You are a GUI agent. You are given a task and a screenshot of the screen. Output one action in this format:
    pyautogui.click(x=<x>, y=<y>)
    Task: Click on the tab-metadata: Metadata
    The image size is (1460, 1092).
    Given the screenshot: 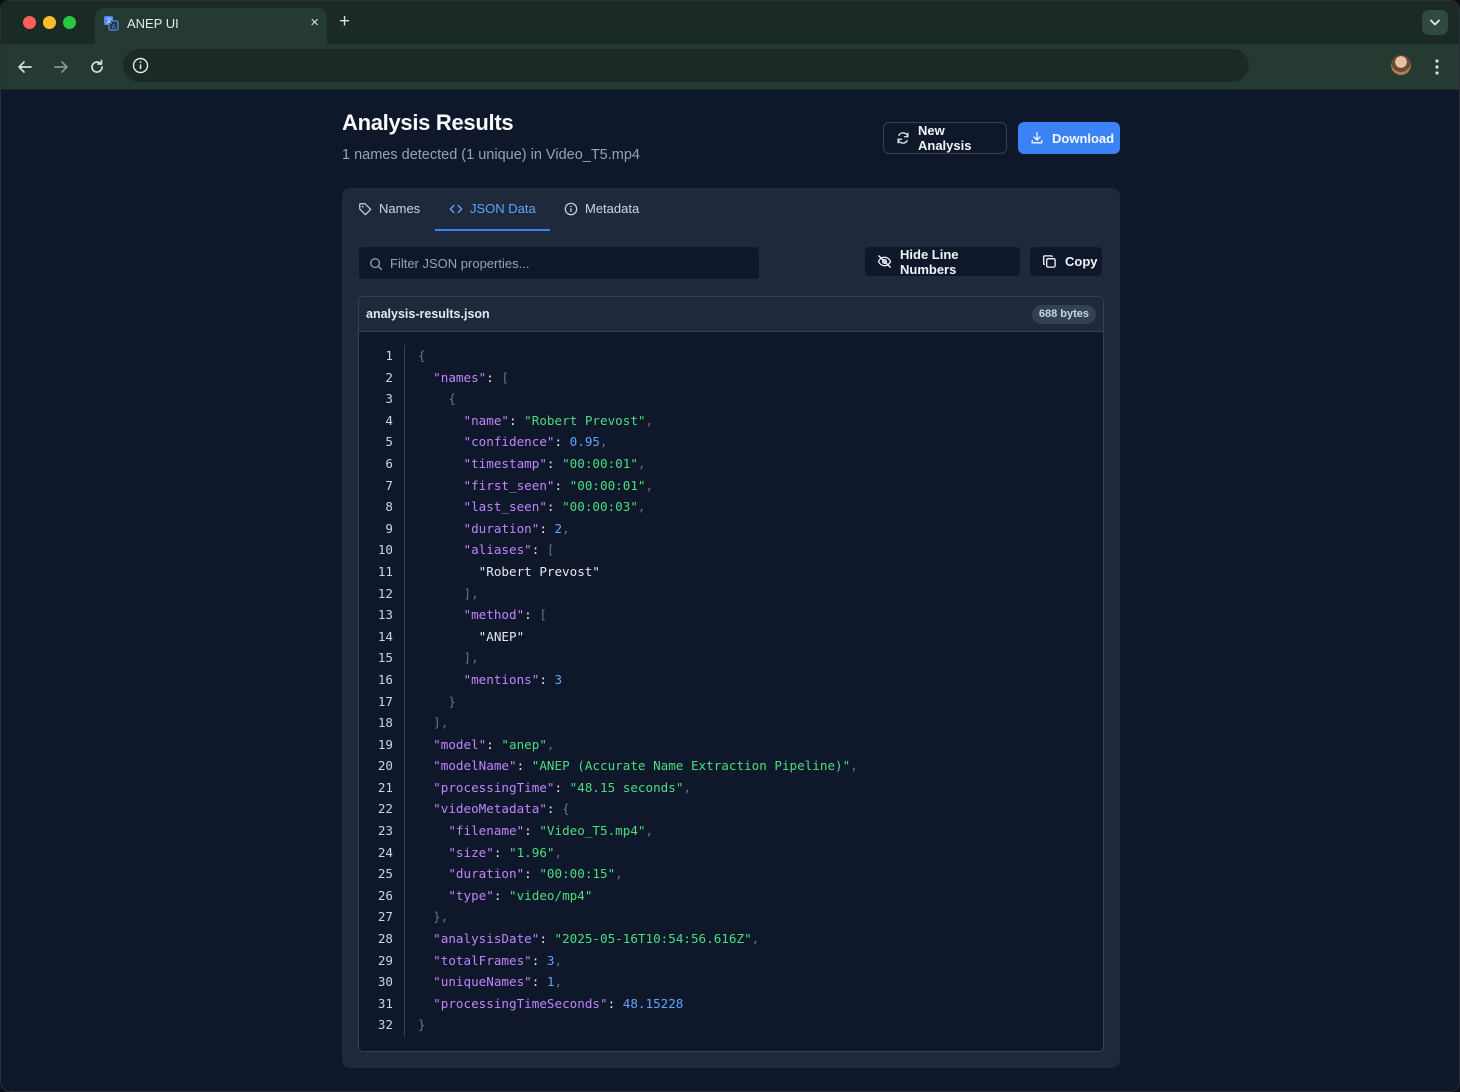 What is the action you would take?
    pyautogui.click(x=601, y=208)
    